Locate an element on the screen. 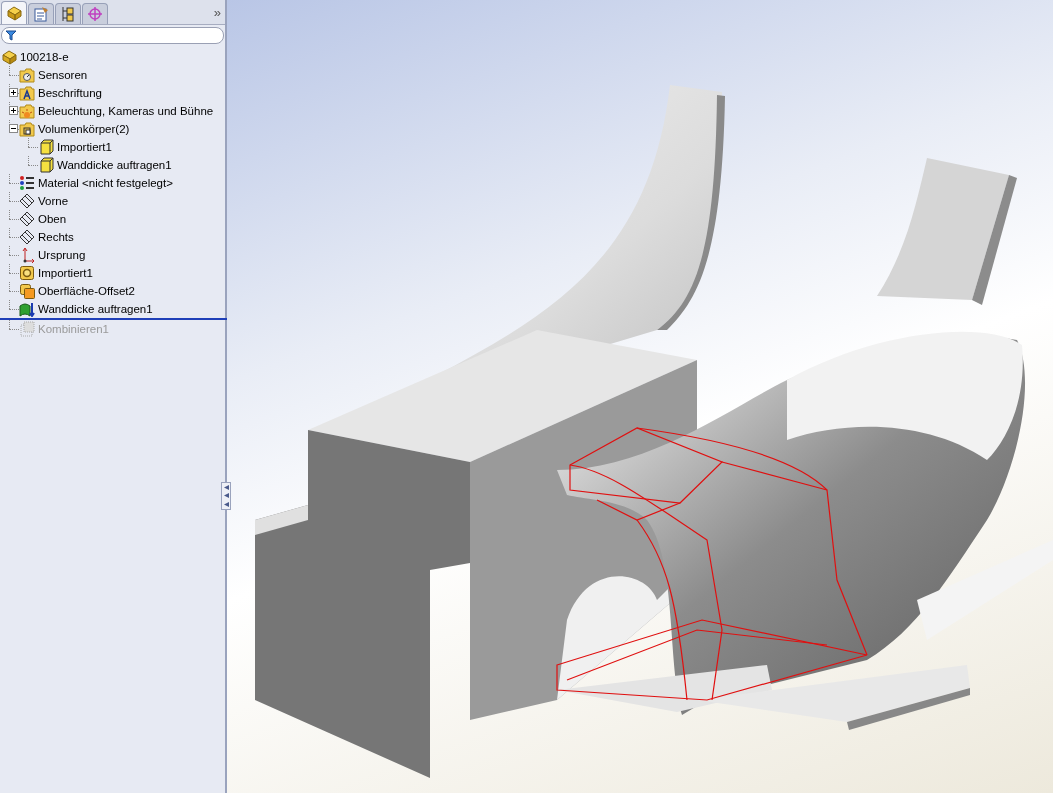  property-tab is located at coordinates (41, 13).